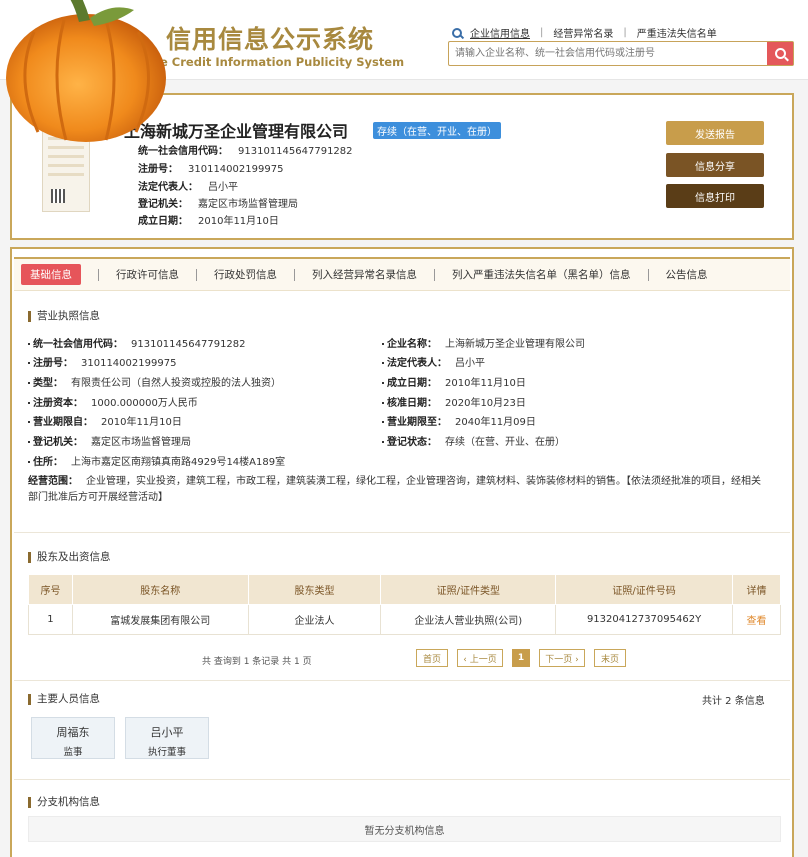 This screenshot has width=808, height=857. I want to click on person-role: 执行董事, so click(166, 752).